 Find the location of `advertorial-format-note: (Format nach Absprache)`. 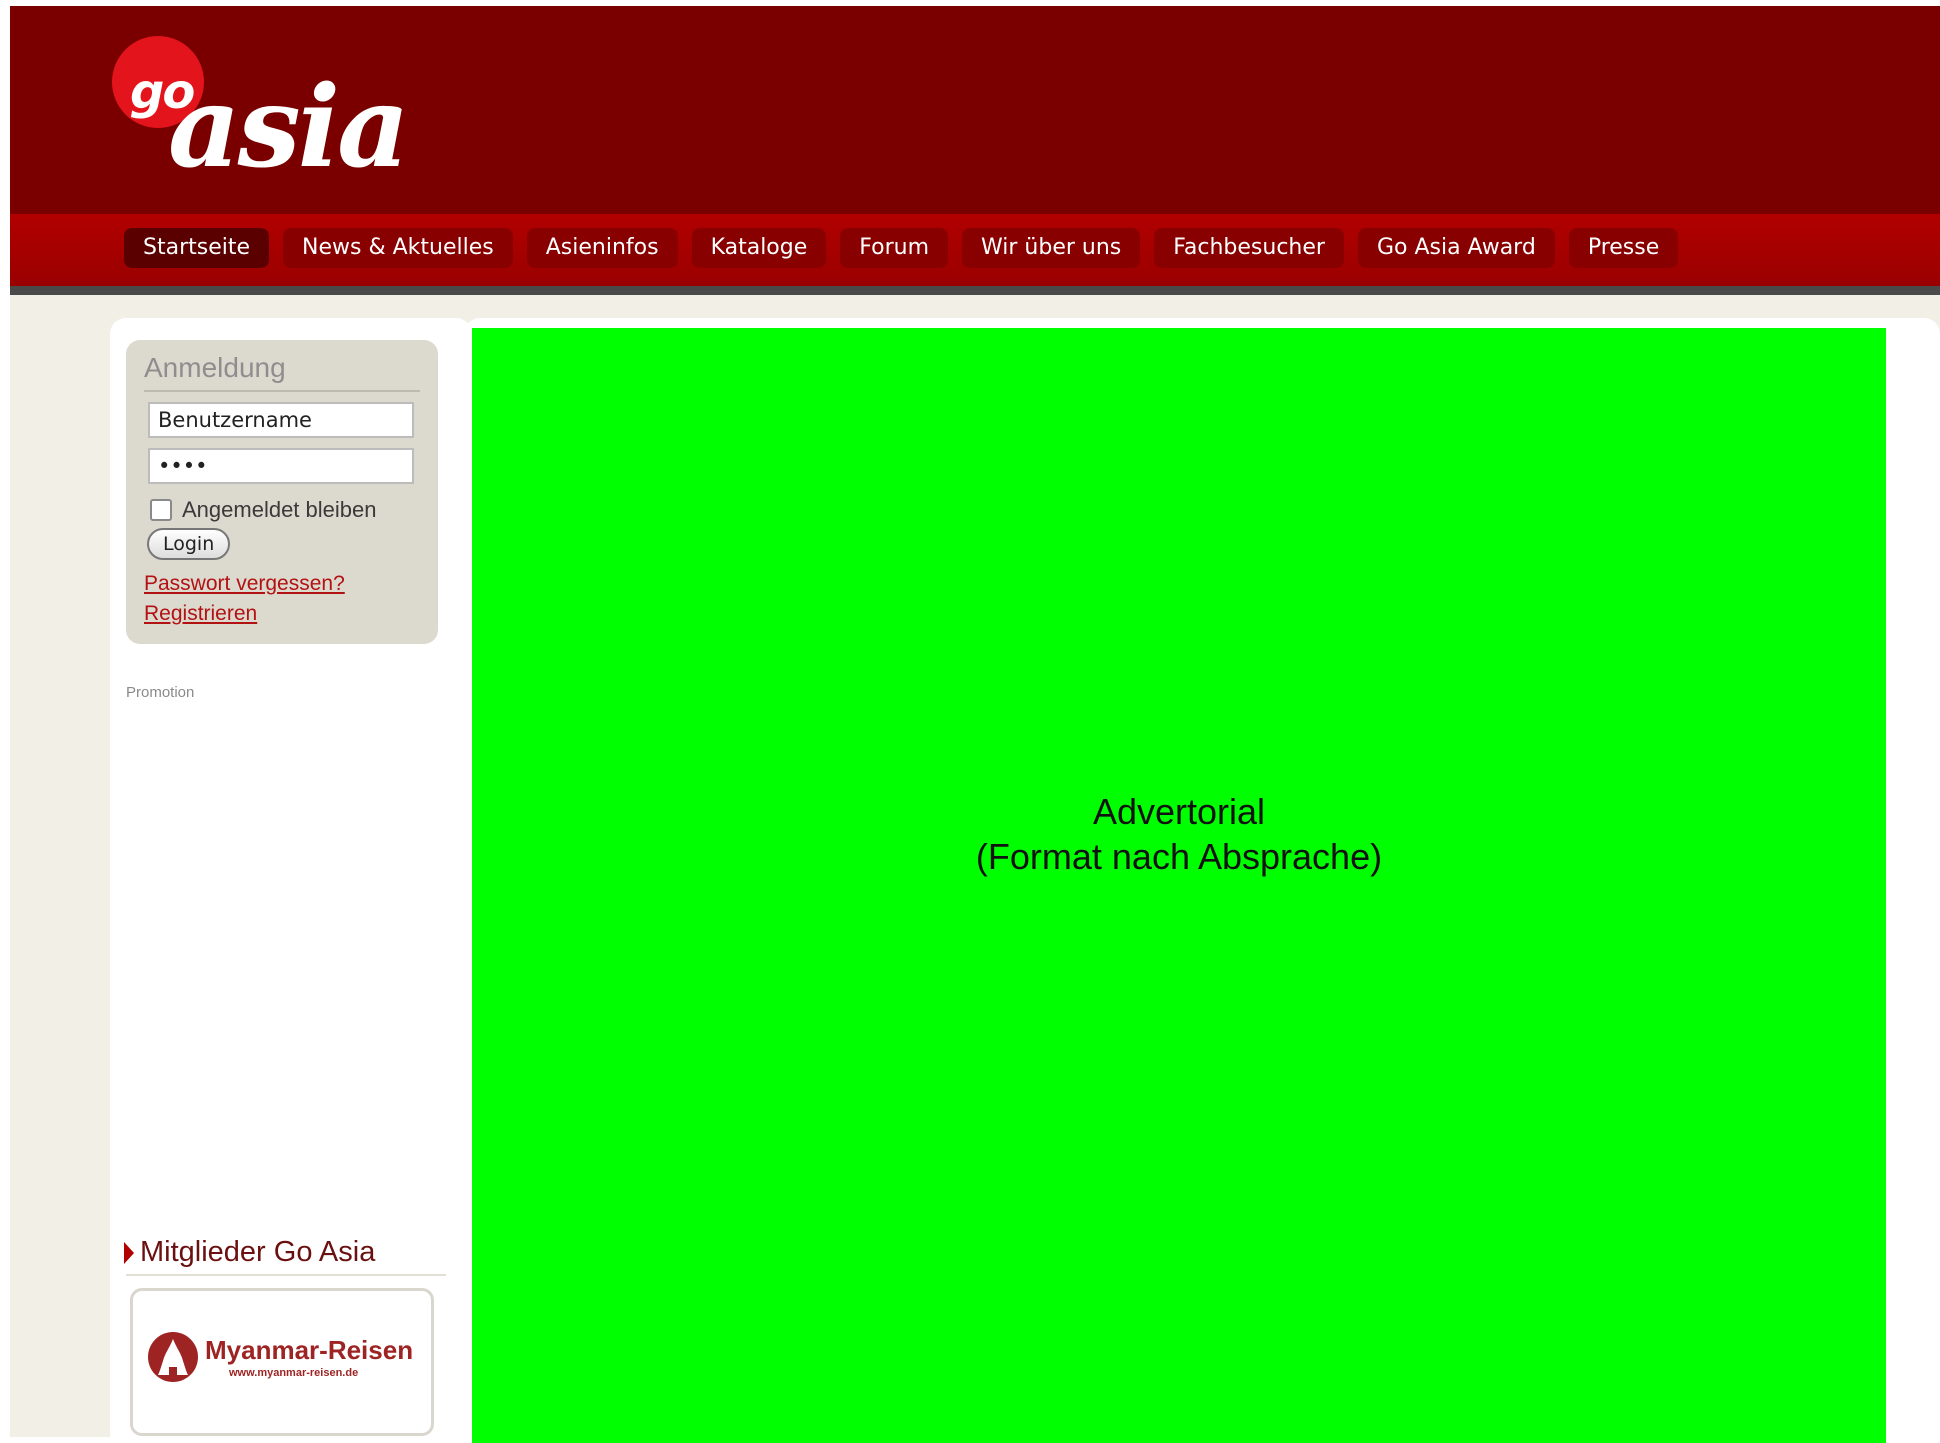

advertorial-format-note: (Format nach Absprache) is located at coordinates (1179, 856).